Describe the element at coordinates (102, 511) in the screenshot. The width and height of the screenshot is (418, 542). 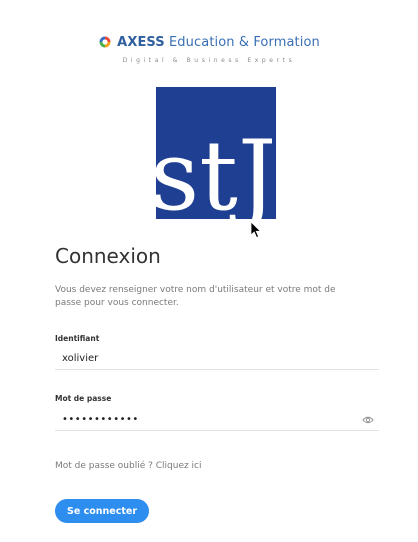
I see `login-button: Se connecter` at that location.